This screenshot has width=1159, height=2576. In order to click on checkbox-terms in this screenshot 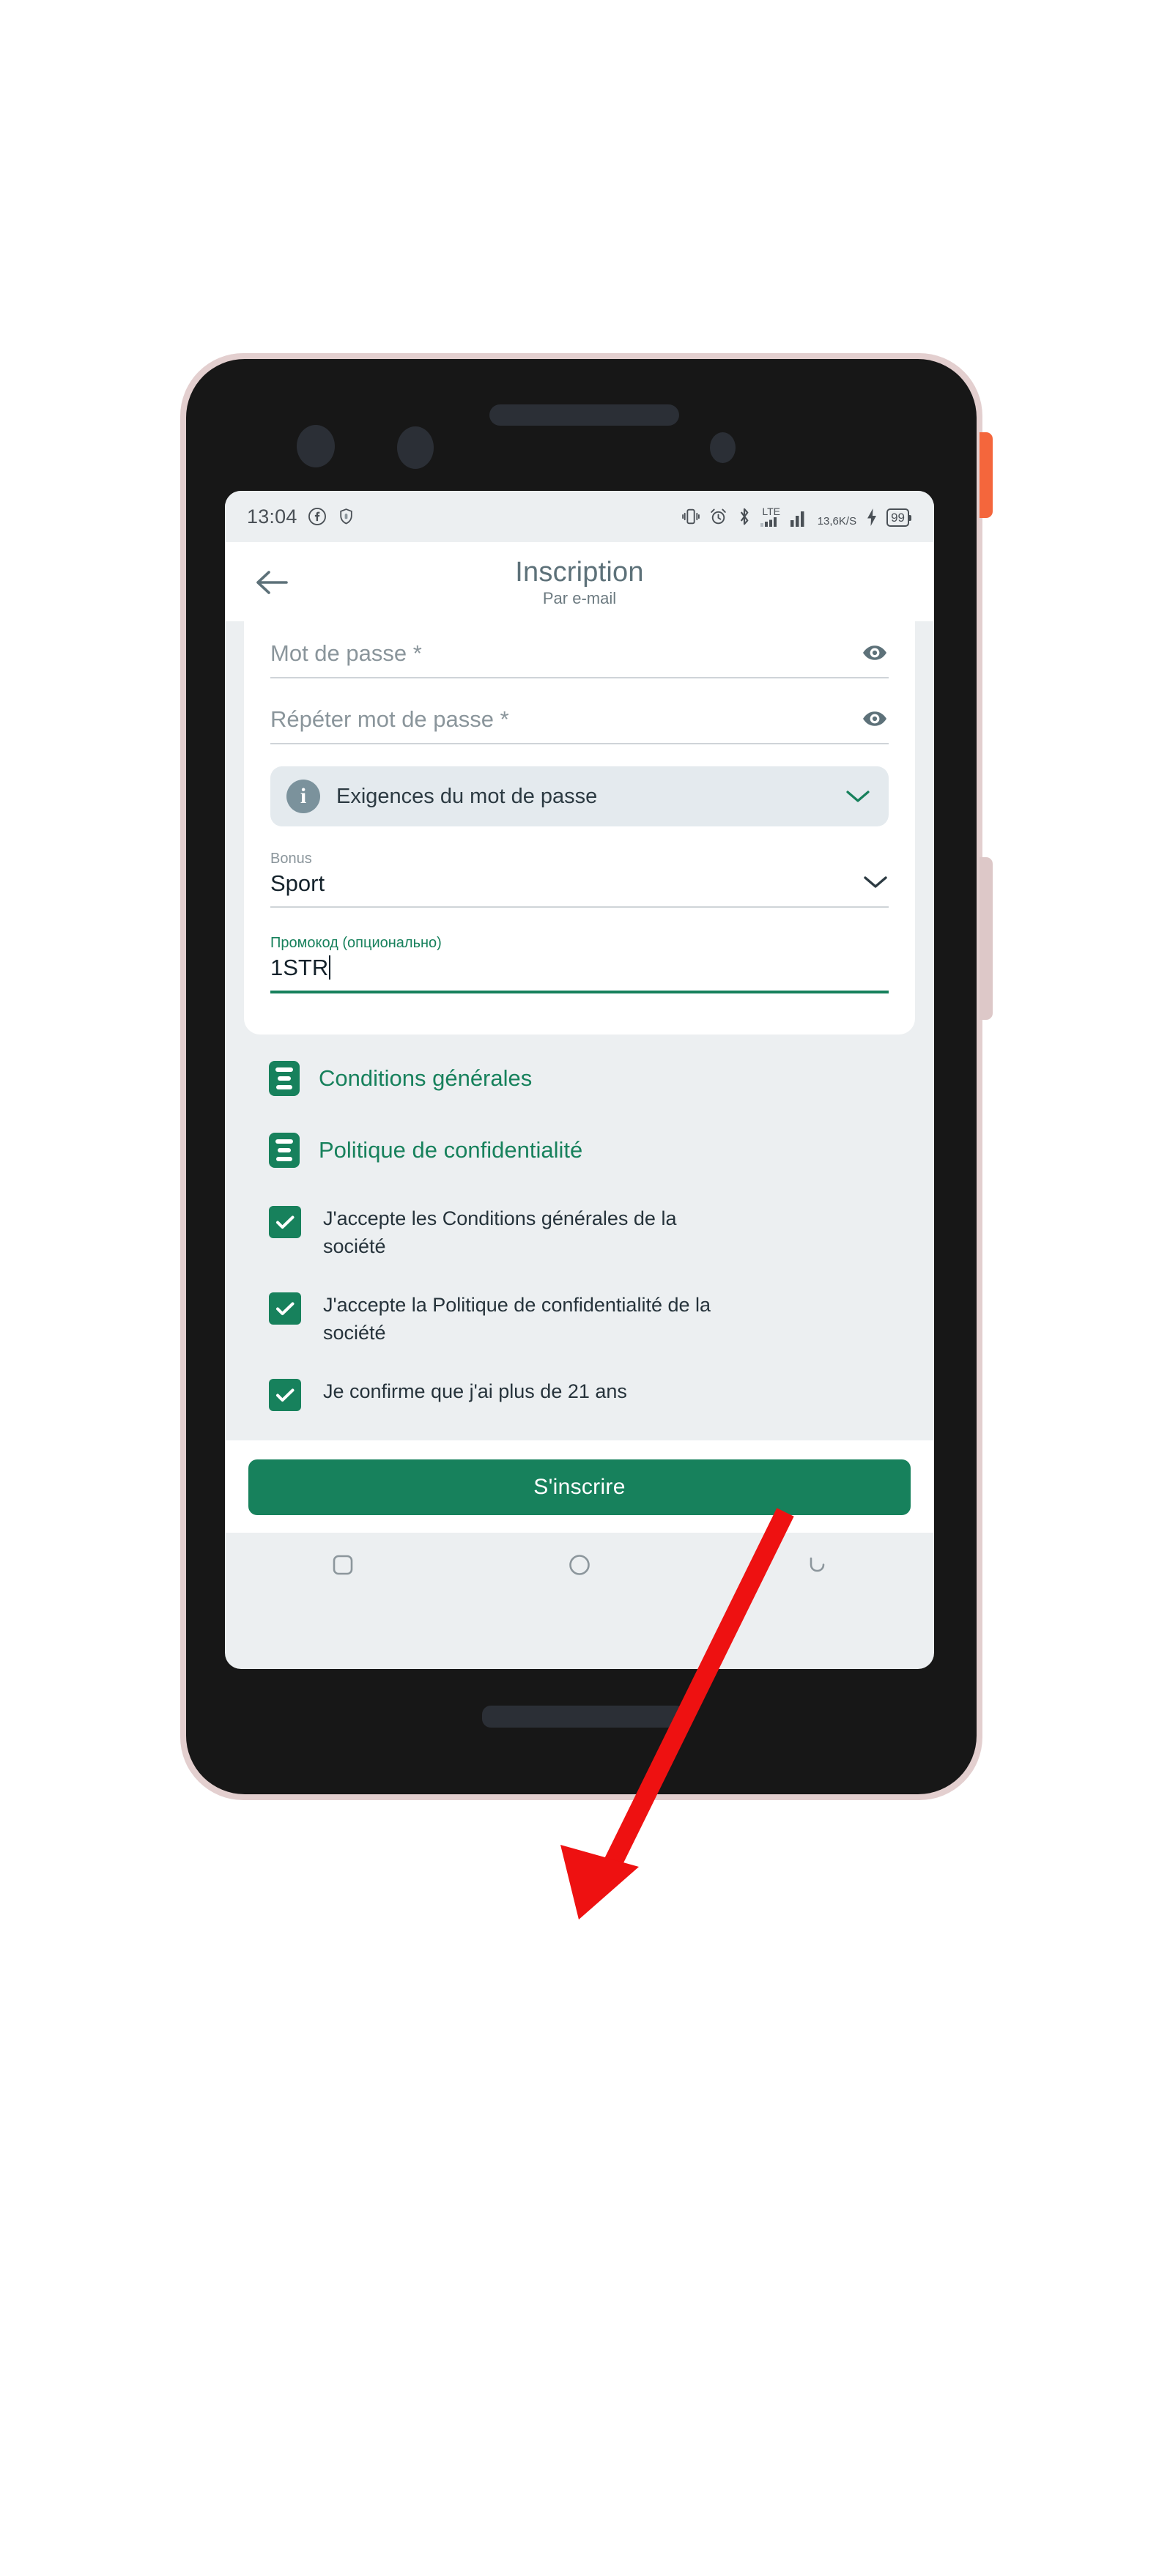, I will do `click(285, 1222)`.